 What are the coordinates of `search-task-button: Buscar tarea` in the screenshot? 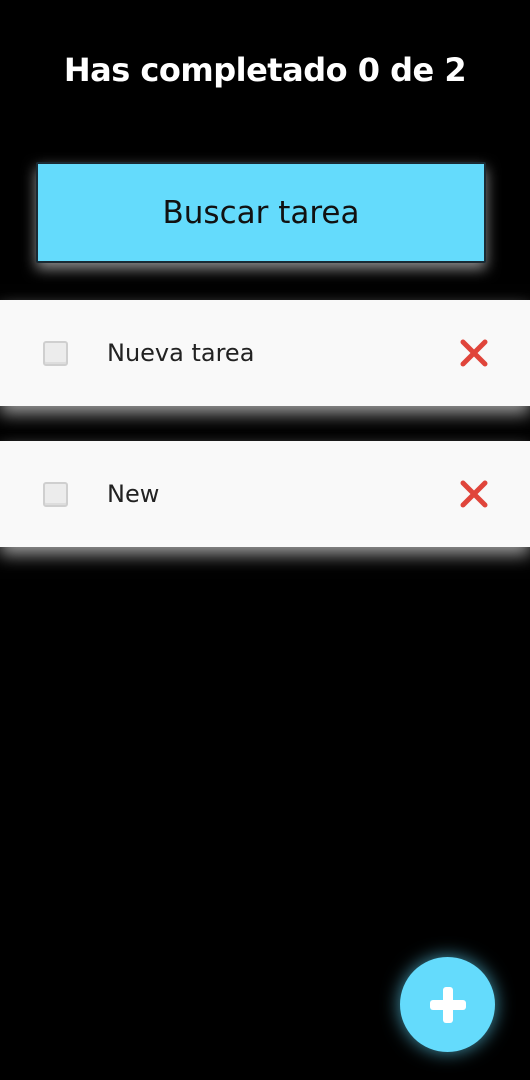 It's located at (261, 212).